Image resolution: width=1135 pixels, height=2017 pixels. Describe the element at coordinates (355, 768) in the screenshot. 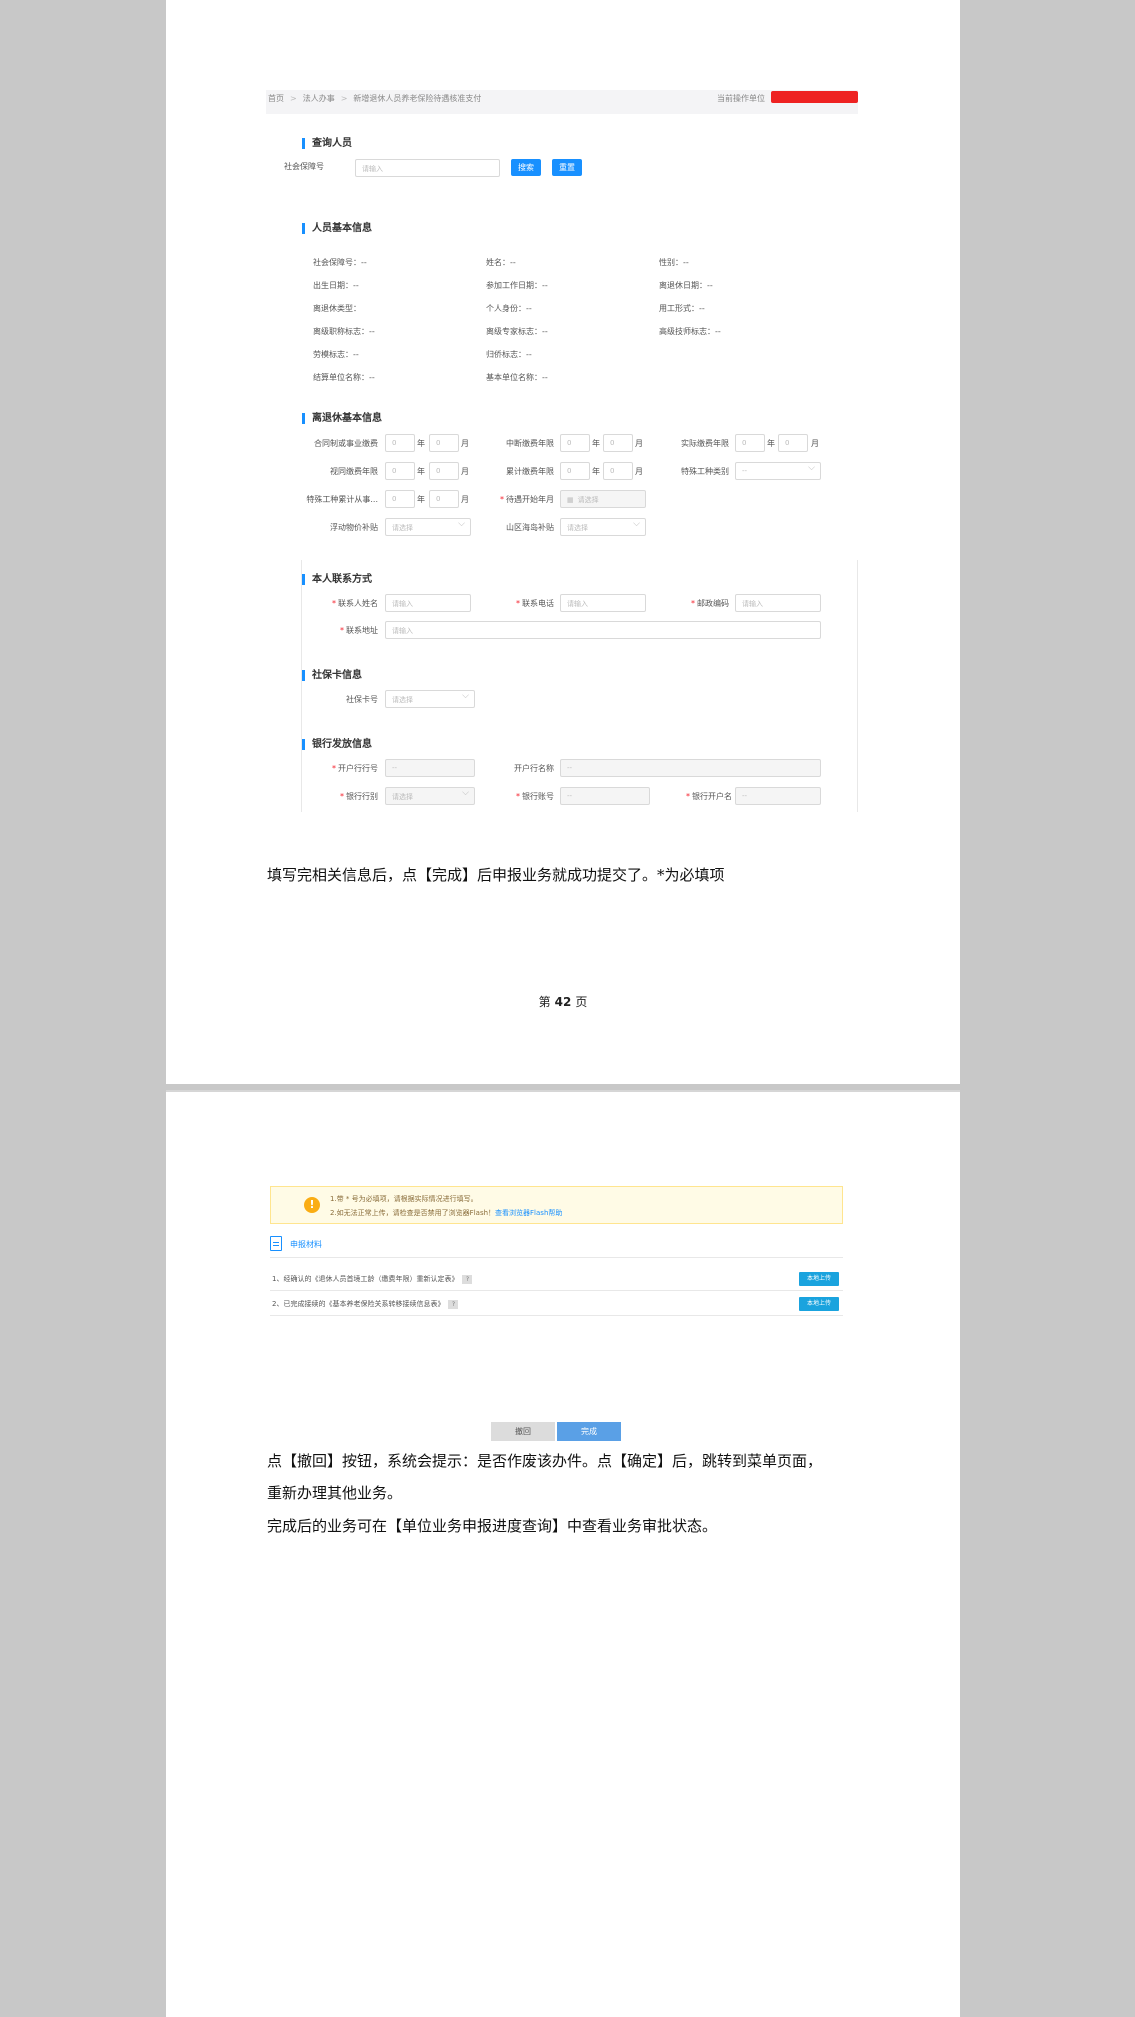

I see `bank-code-label: * 开户行行号` at that location.